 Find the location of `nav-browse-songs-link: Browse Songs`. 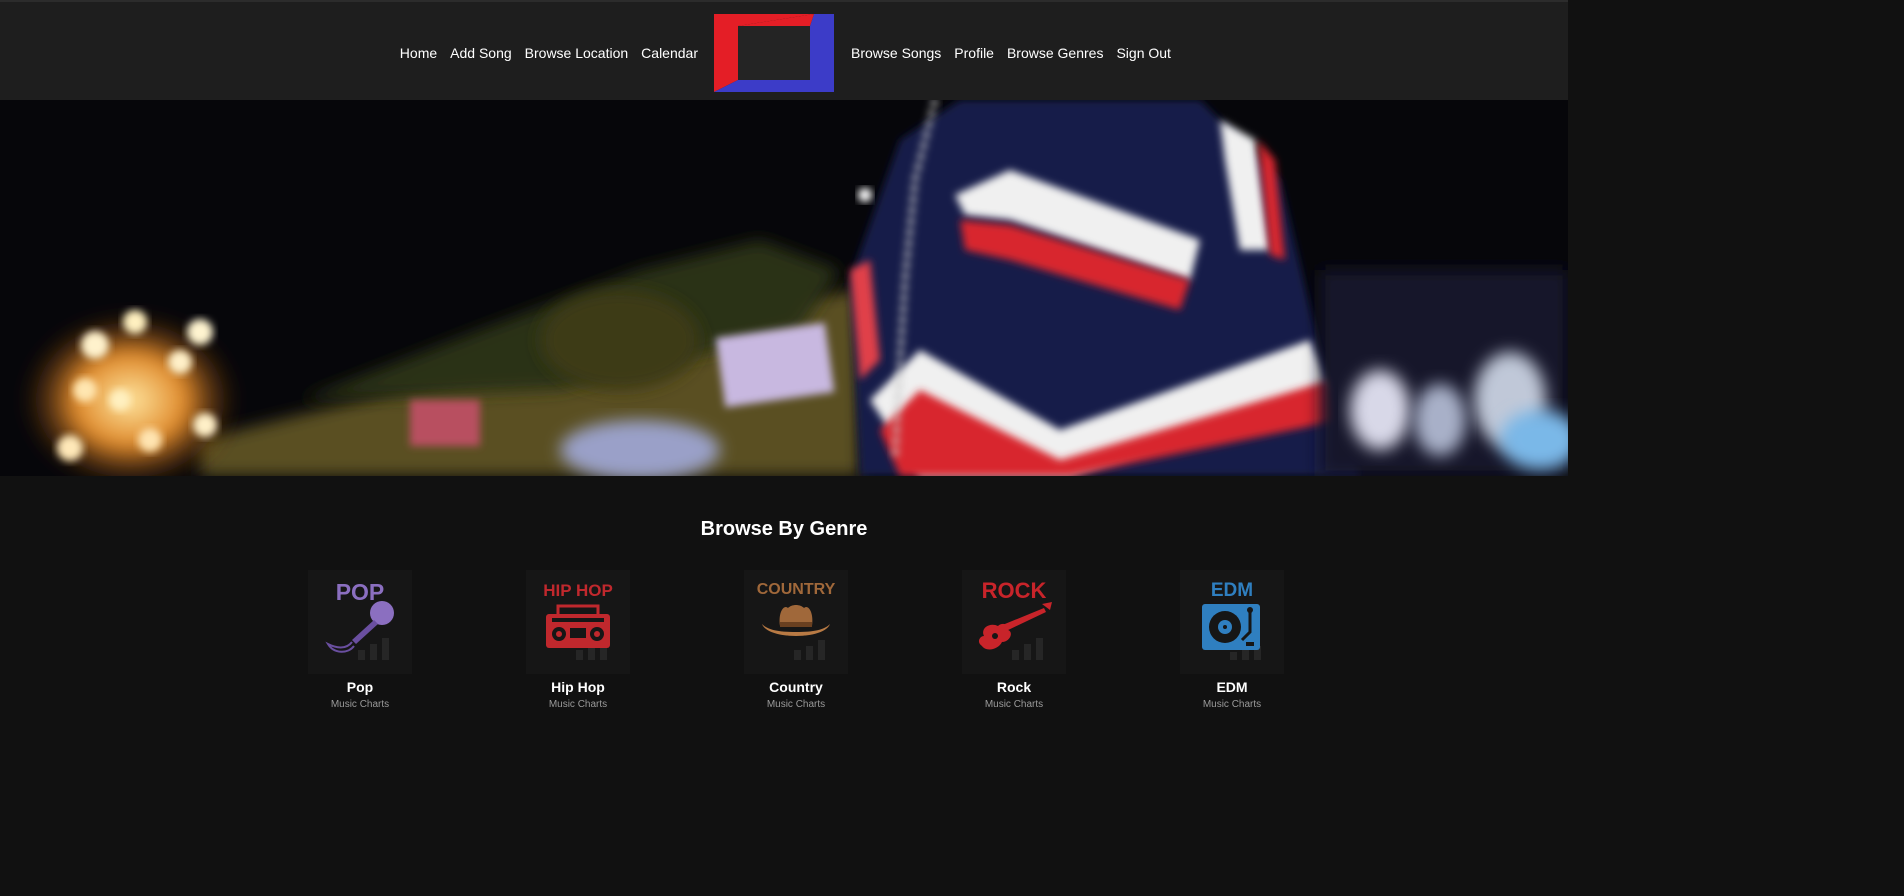

nav-browse-songs-link: Browse Songs is located at coordinates (896, 53).